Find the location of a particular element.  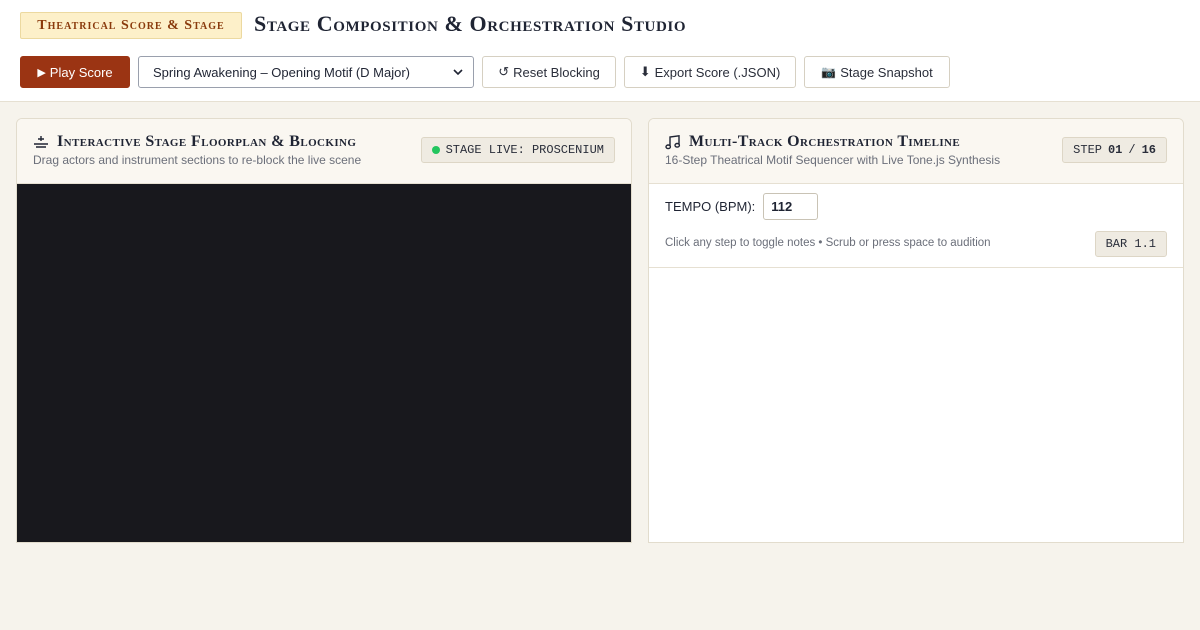

tempo-input: 112 is located at coordinates (791, 206).